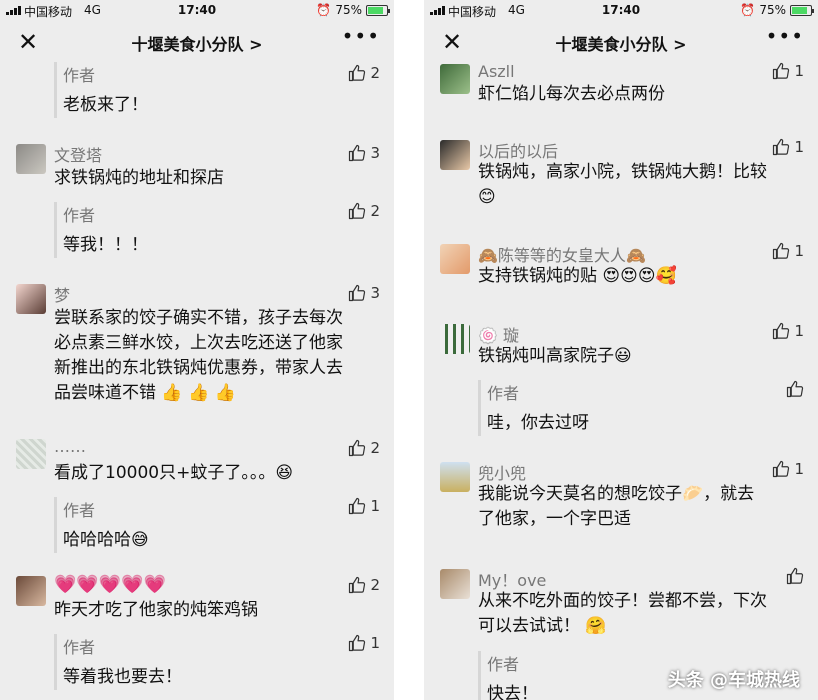 The width and height of the screenshot is (818, 700). What do you see at coordinates (518, 151) in the screenshot?
I see `commenter-name: 以后的以后` at bounding box center [518, 151].